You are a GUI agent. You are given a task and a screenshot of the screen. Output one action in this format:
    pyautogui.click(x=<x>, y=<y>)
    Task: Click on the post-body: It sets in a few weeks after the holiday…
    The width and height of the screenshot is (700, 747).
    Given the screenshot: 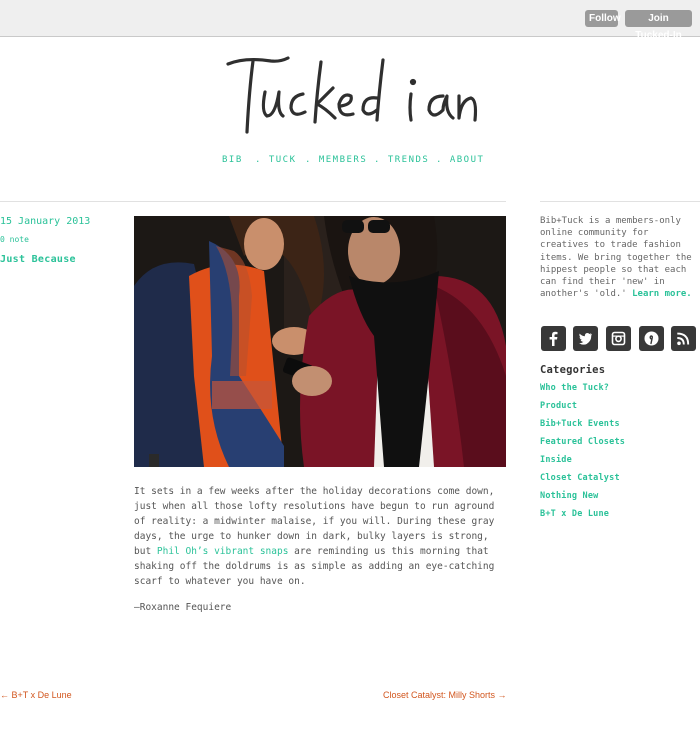 What is the action you would take?
    pyautogui.click(x=322, y=536)
    